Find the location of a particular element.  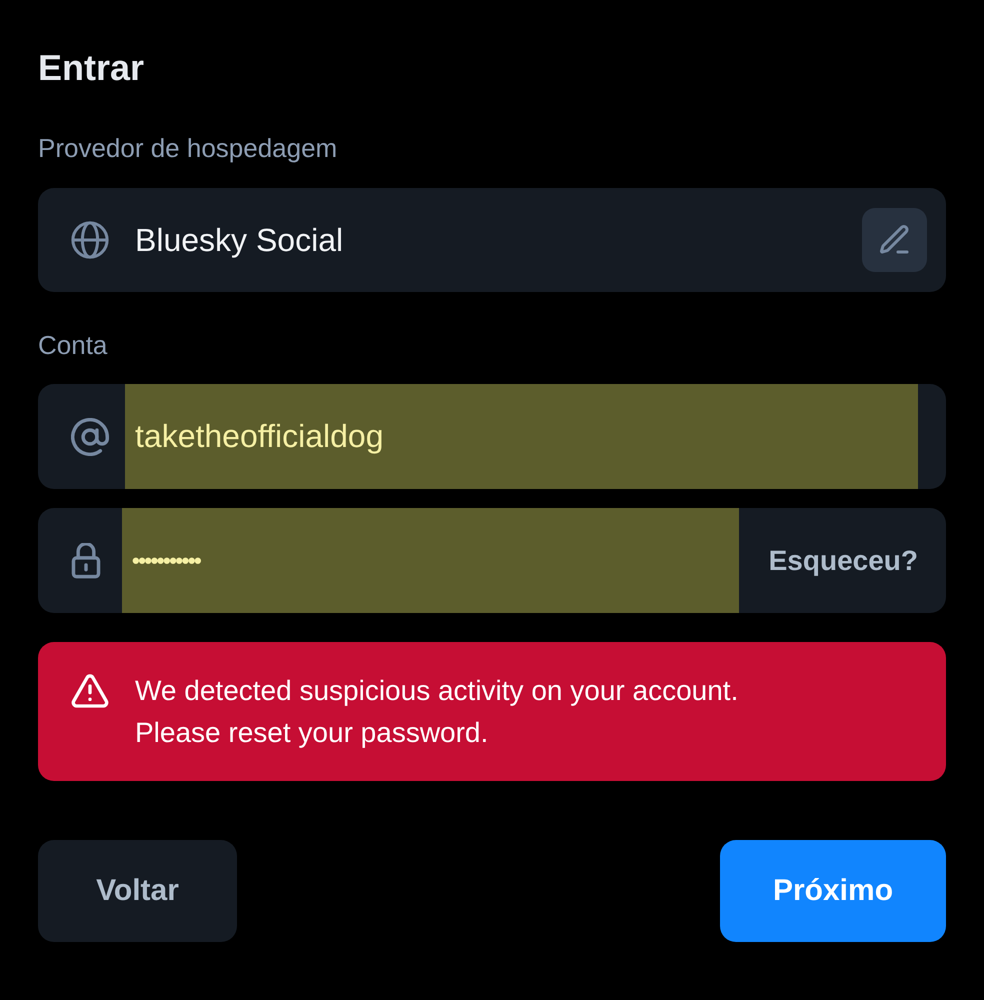

edit-button is located at coordinates (894, 240).